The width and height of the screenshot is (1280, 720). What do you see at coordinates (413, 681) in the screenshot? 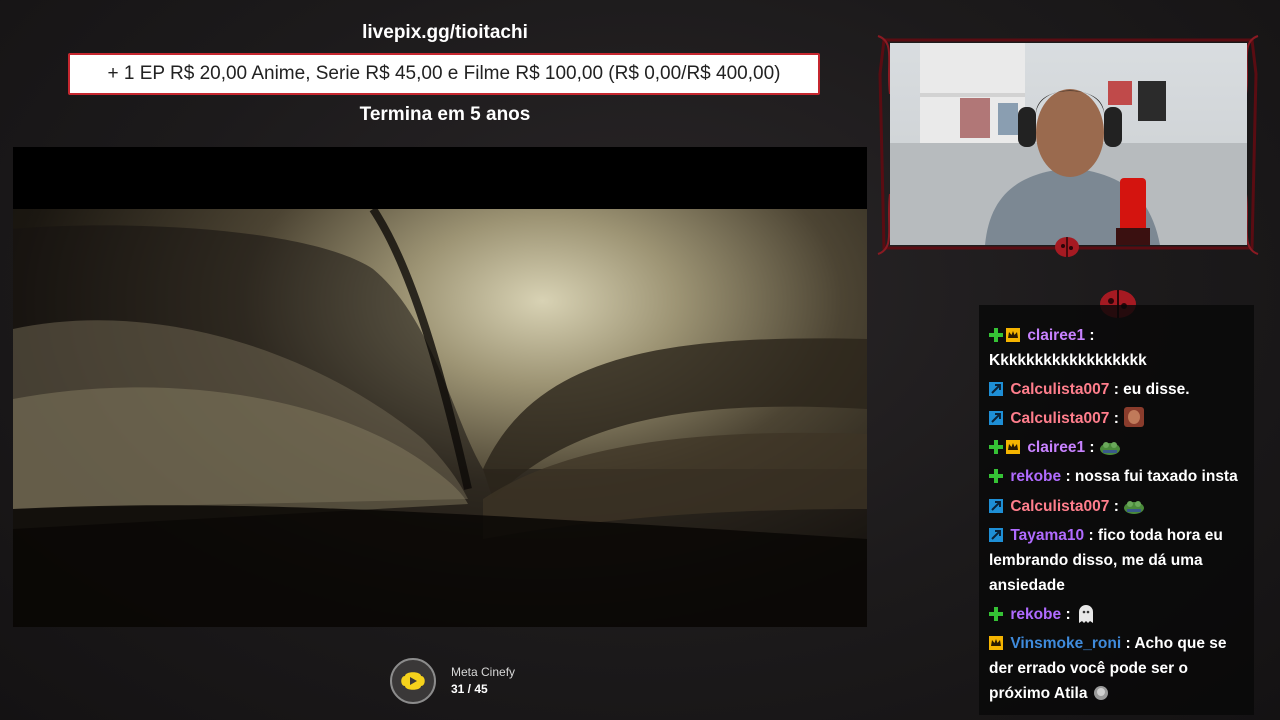
I see `cinefy-logo-icon` at bounding box center [413, 681].